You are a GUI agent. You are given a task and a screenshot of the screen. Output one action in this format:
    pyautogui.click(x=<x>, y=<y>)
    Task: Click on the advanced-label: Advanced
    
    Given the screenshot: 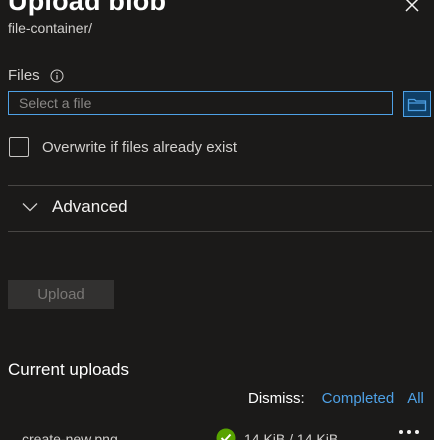 What is the action you would take?
    pyautogui.click(x=90, y=206)
    